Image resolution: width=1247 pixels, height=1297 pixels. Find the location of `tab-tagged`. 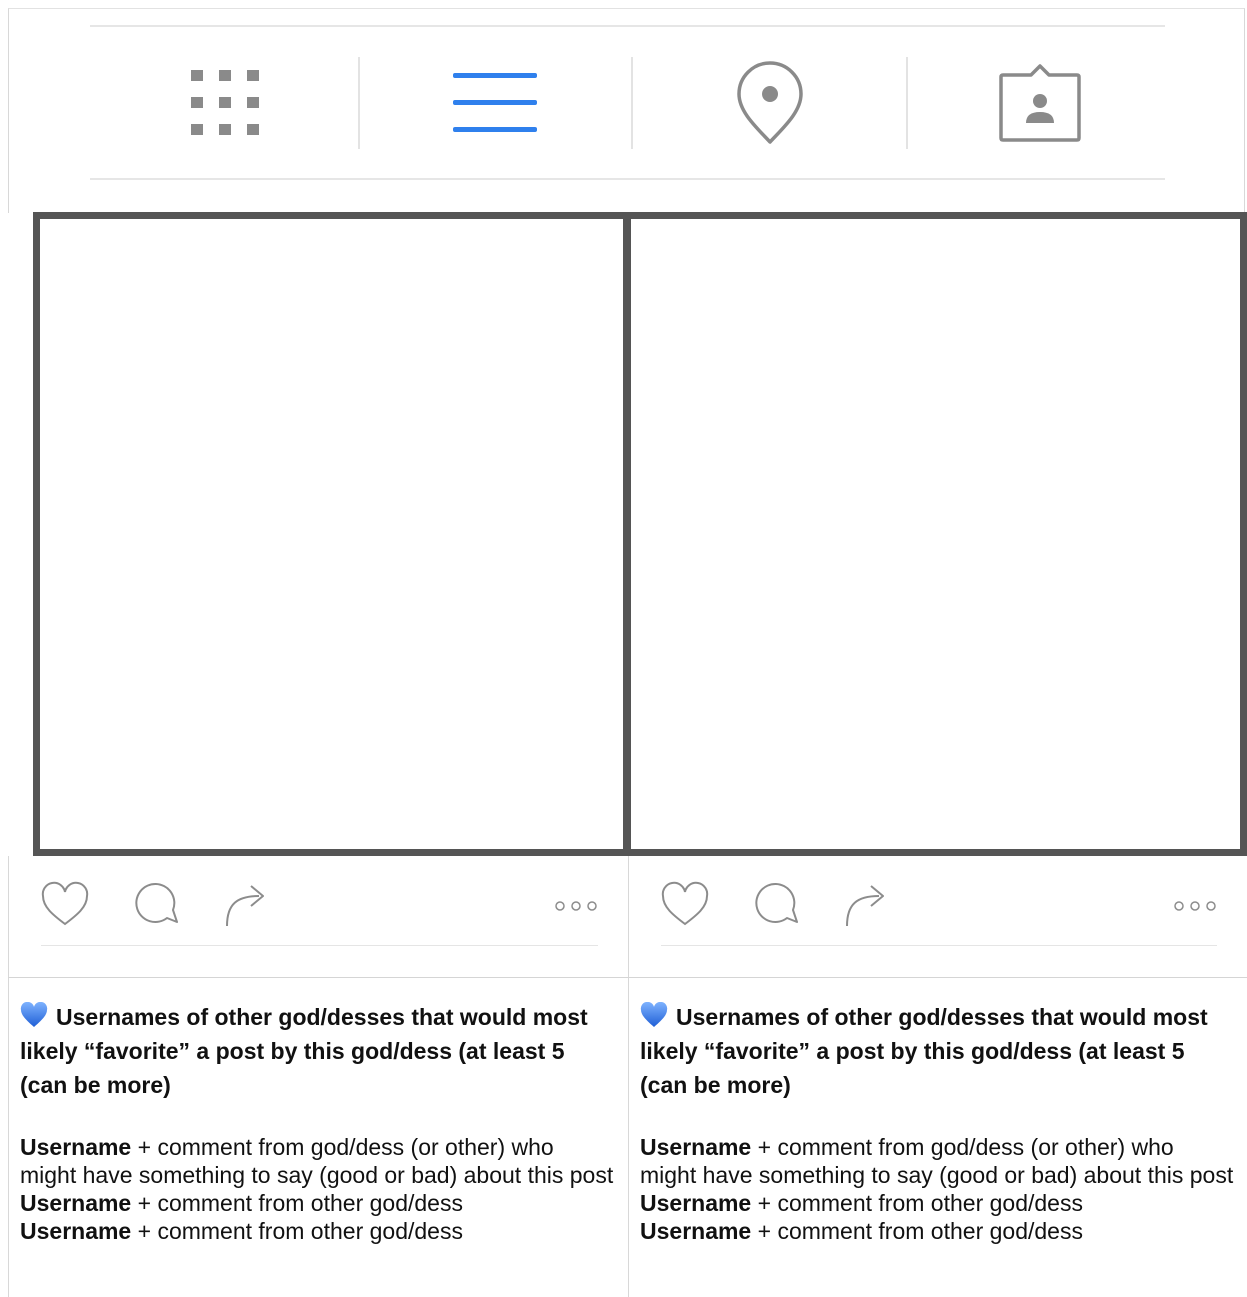

tab-tagged is located at coordinates (1040, 102).